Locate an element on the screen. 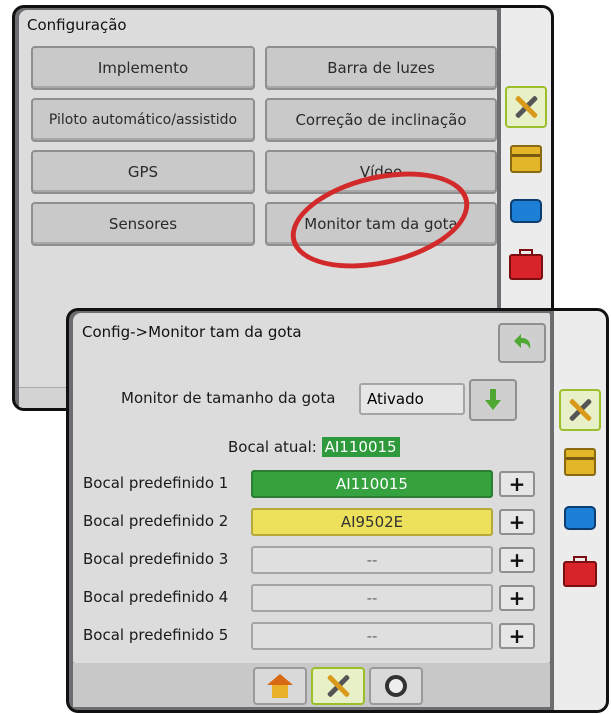 The height and width of the screenshot is (714, 611). nozzle-row-1: Bocal predefinido 1 AI110015 + is located at coordinates (311, 484).